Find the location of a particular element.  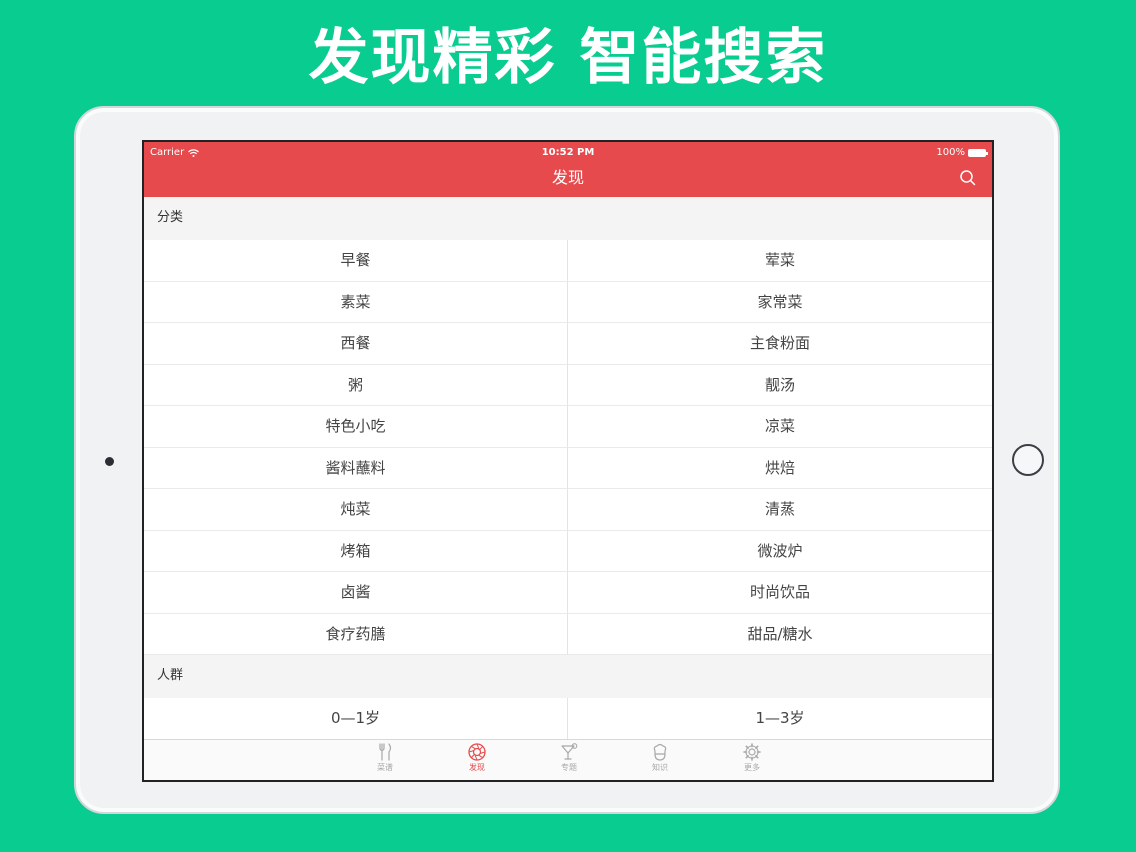

category-item: 烘焙 is located at coordinates (780, 468).